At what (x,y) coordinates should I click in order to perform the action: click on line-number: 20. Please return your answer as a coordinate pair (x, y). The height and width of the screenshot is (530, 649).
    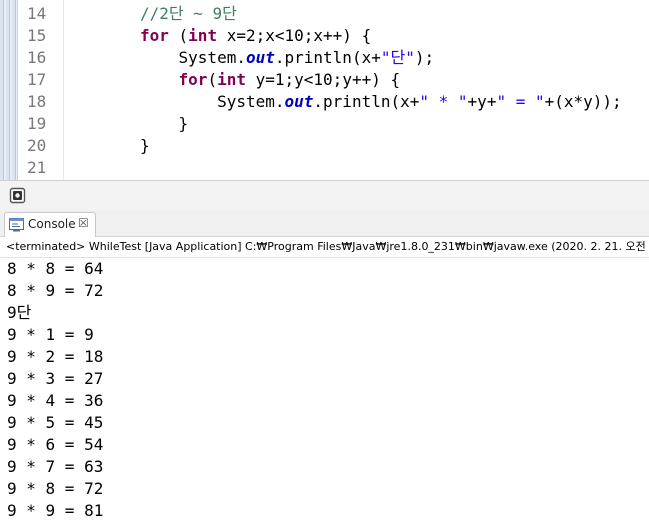
    Looking at the image, I should click on (37, 145).